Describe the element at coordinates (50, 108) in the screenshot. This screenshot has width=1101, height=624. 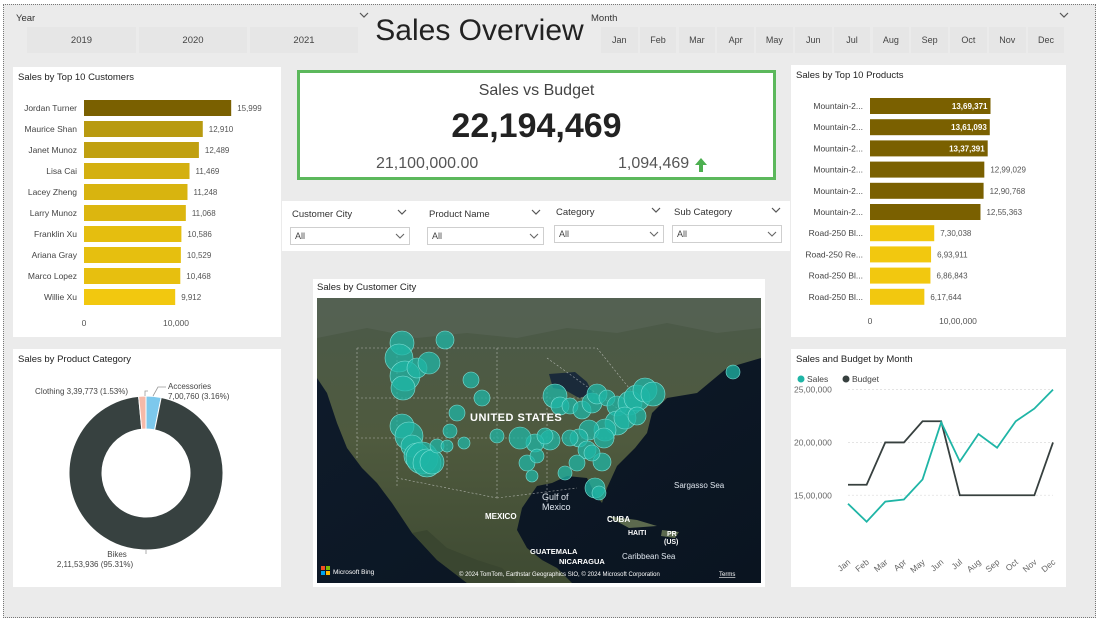
I see `customers-category-label: Jordan Turner` at that location.